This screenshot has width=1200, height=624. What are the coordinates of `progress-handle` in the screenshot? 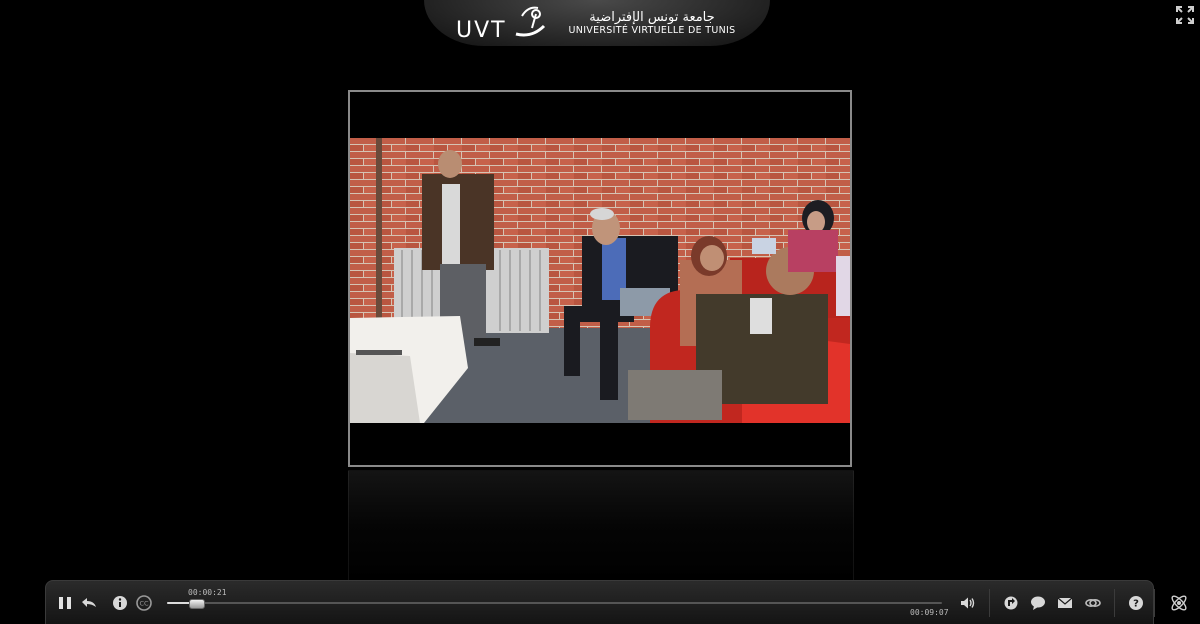 It's located at (197, 604).